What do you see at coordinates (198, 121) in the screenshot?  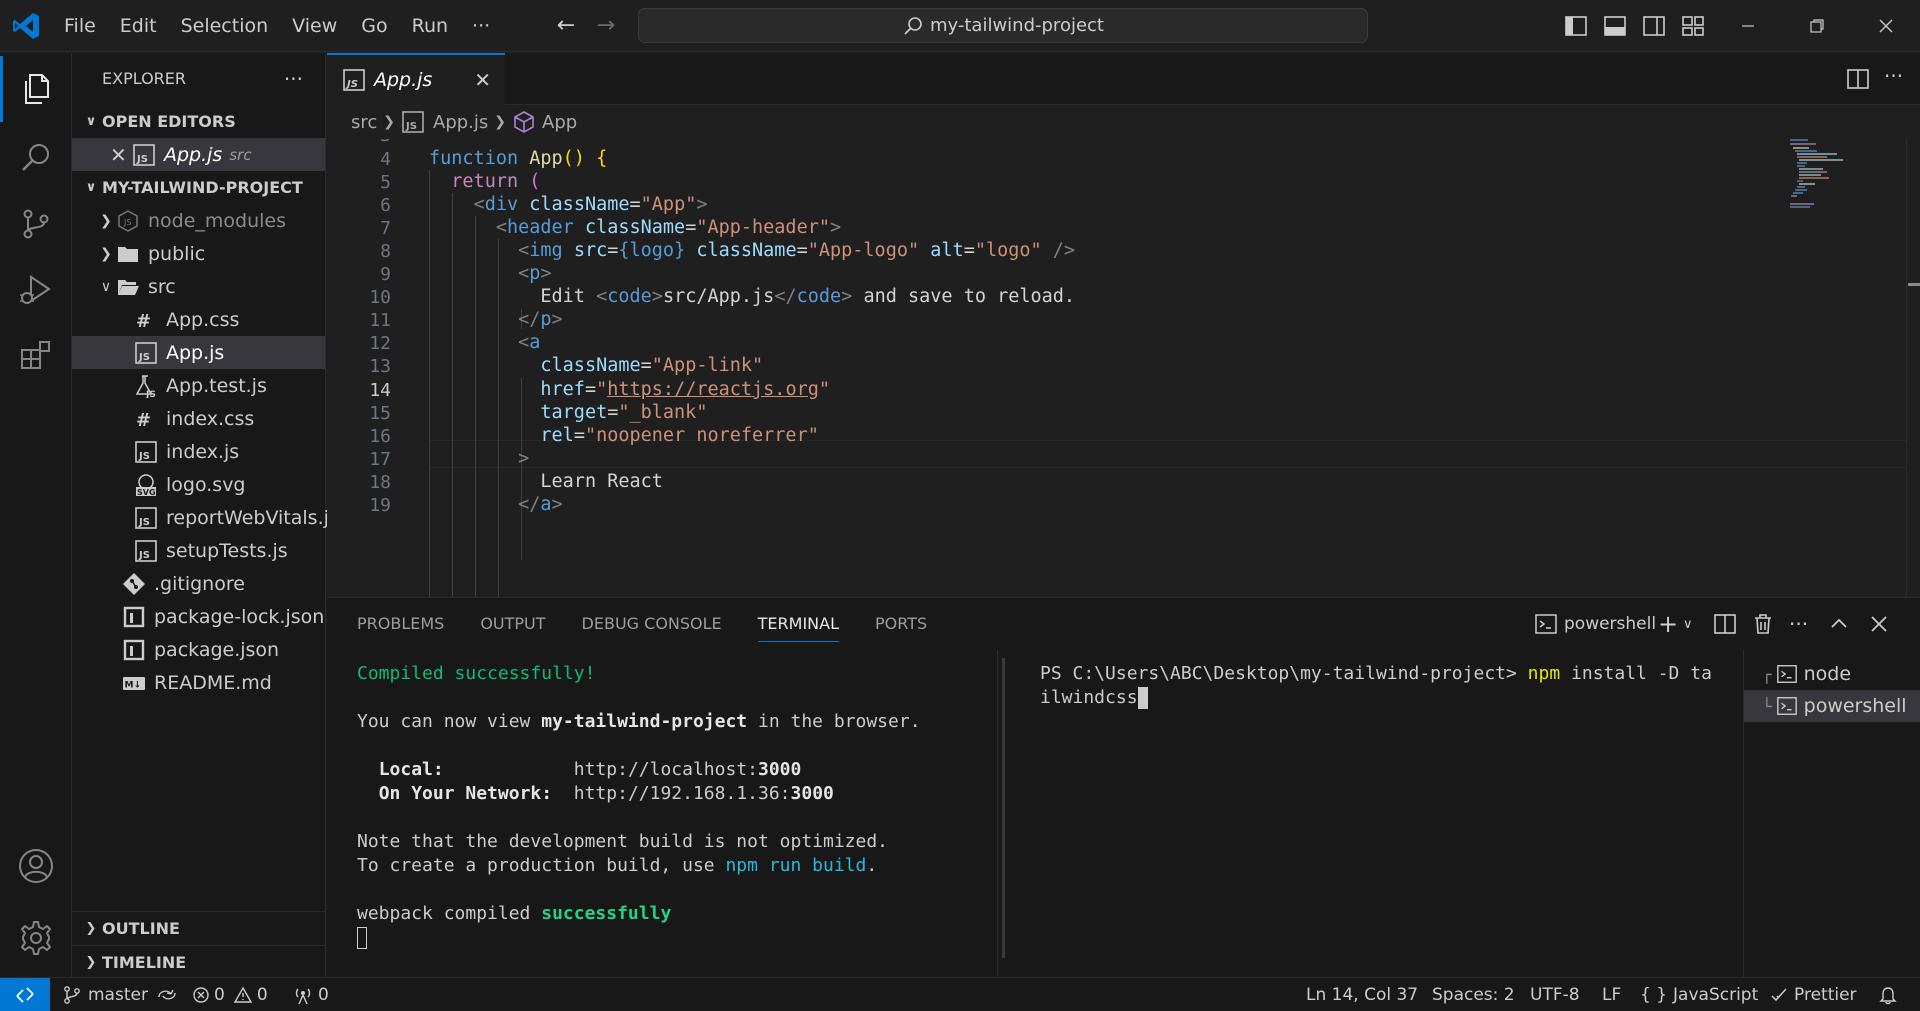 I see `open-editors-section: ∨ OPEN EDITORS` at bounding box center [198, 121].